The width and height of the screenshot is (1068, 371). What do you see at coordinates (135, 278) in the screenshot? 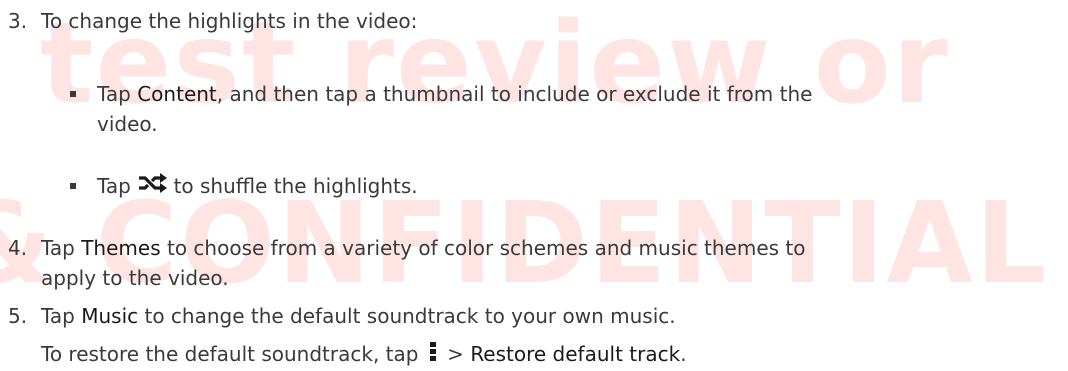
I see `step-text-continuation: apply to the video.` at bounding box center [135, 278].